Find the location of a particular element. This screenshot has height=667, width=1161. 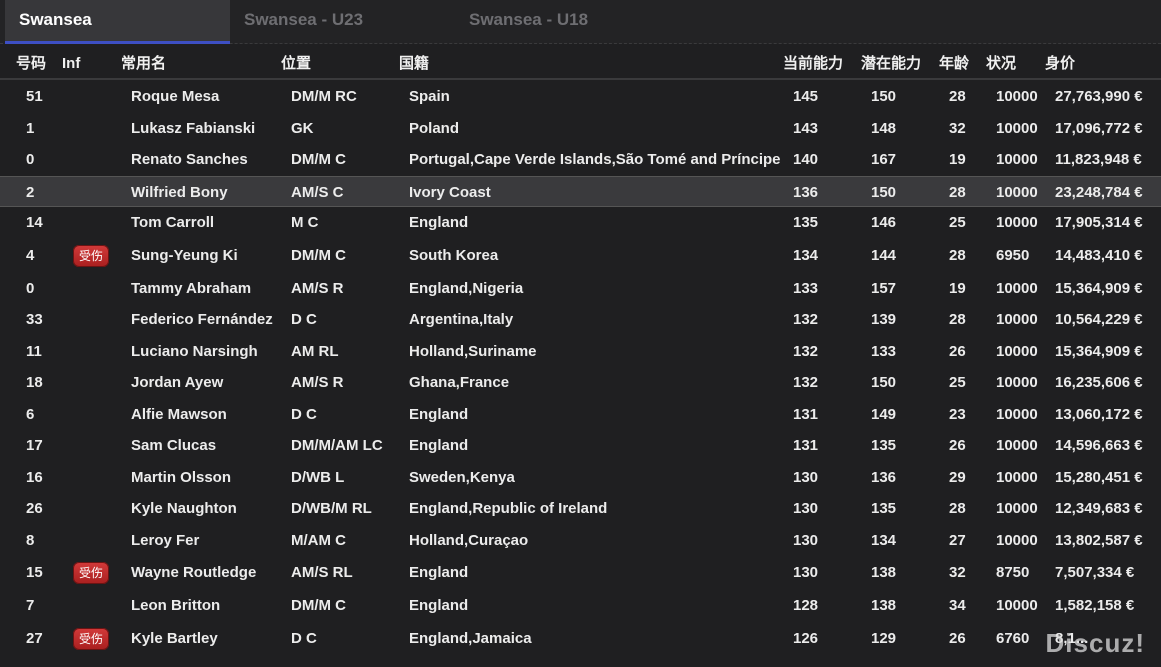

table-header: 号码 Inf 常用名 位置 国籍 当前能力 潜在能力 年龄 状况 身价 is located at coordinates (580, 65).